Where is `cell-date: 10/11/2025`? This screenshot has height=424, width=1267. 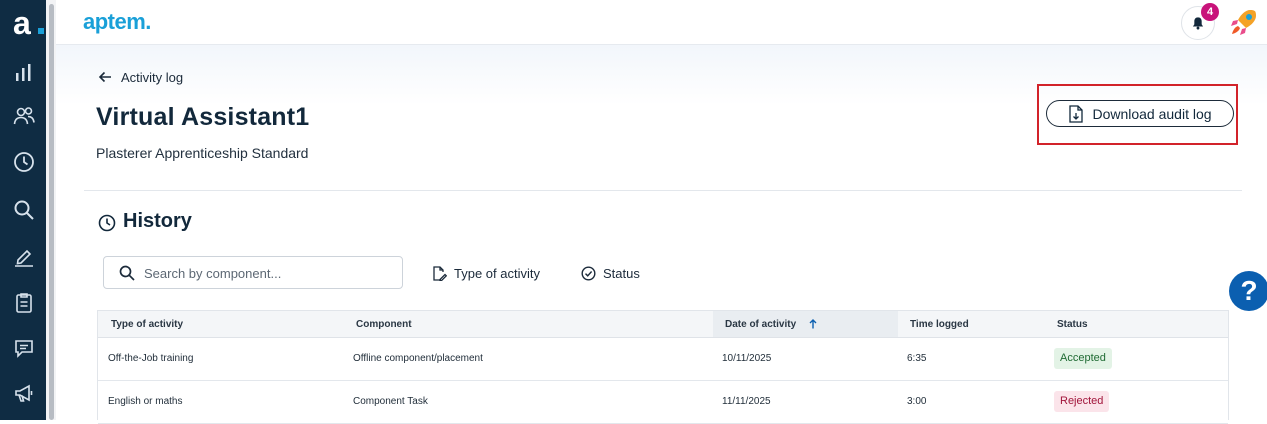 cell-date: 10/11/2025 is located at coordinates (747, 358).